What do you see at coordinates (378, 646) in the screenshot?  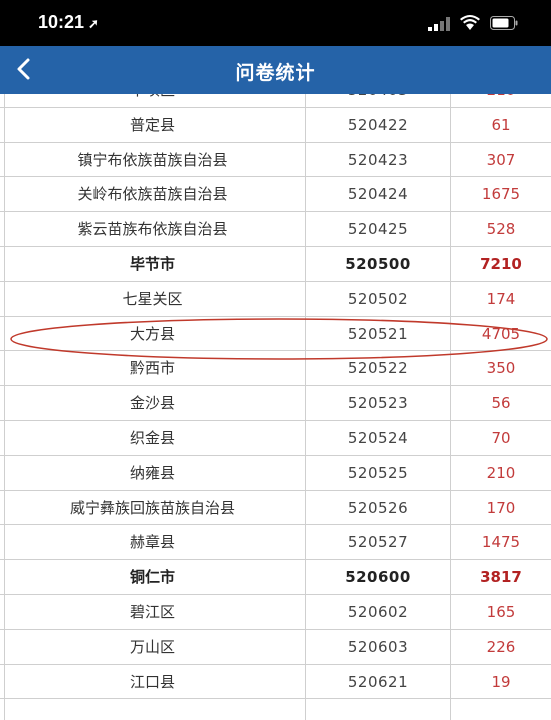 I see `region-code-cell: 520603` at bounding box center [378, 646].